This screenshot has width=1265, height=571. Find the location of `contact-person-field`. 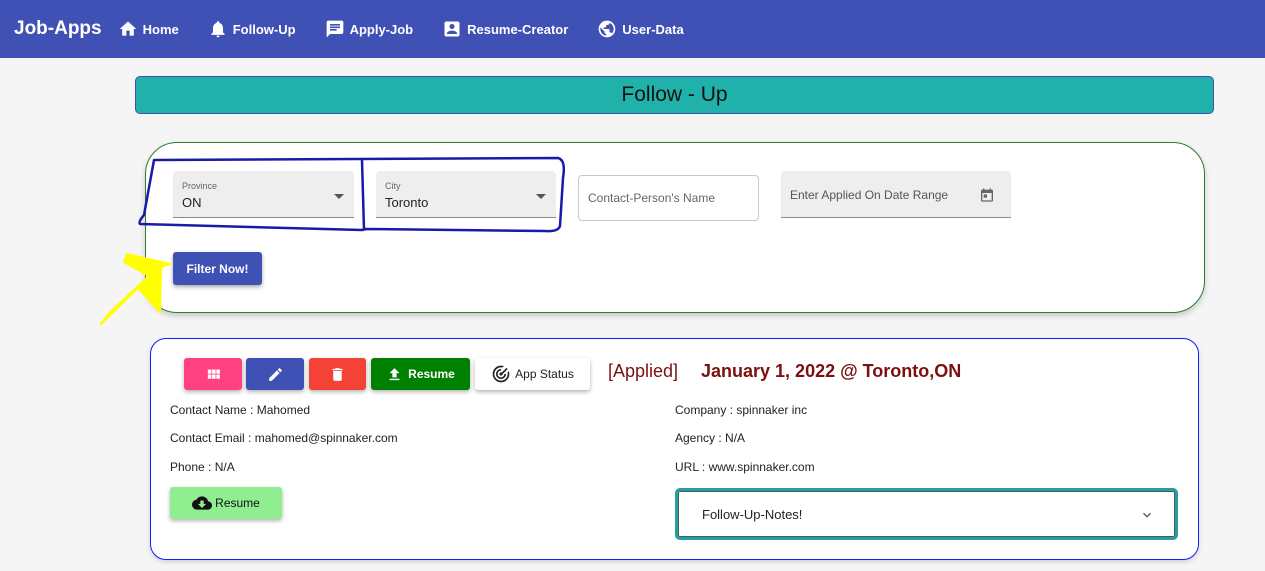

contact-person-field is located at coordinates (668, 198).